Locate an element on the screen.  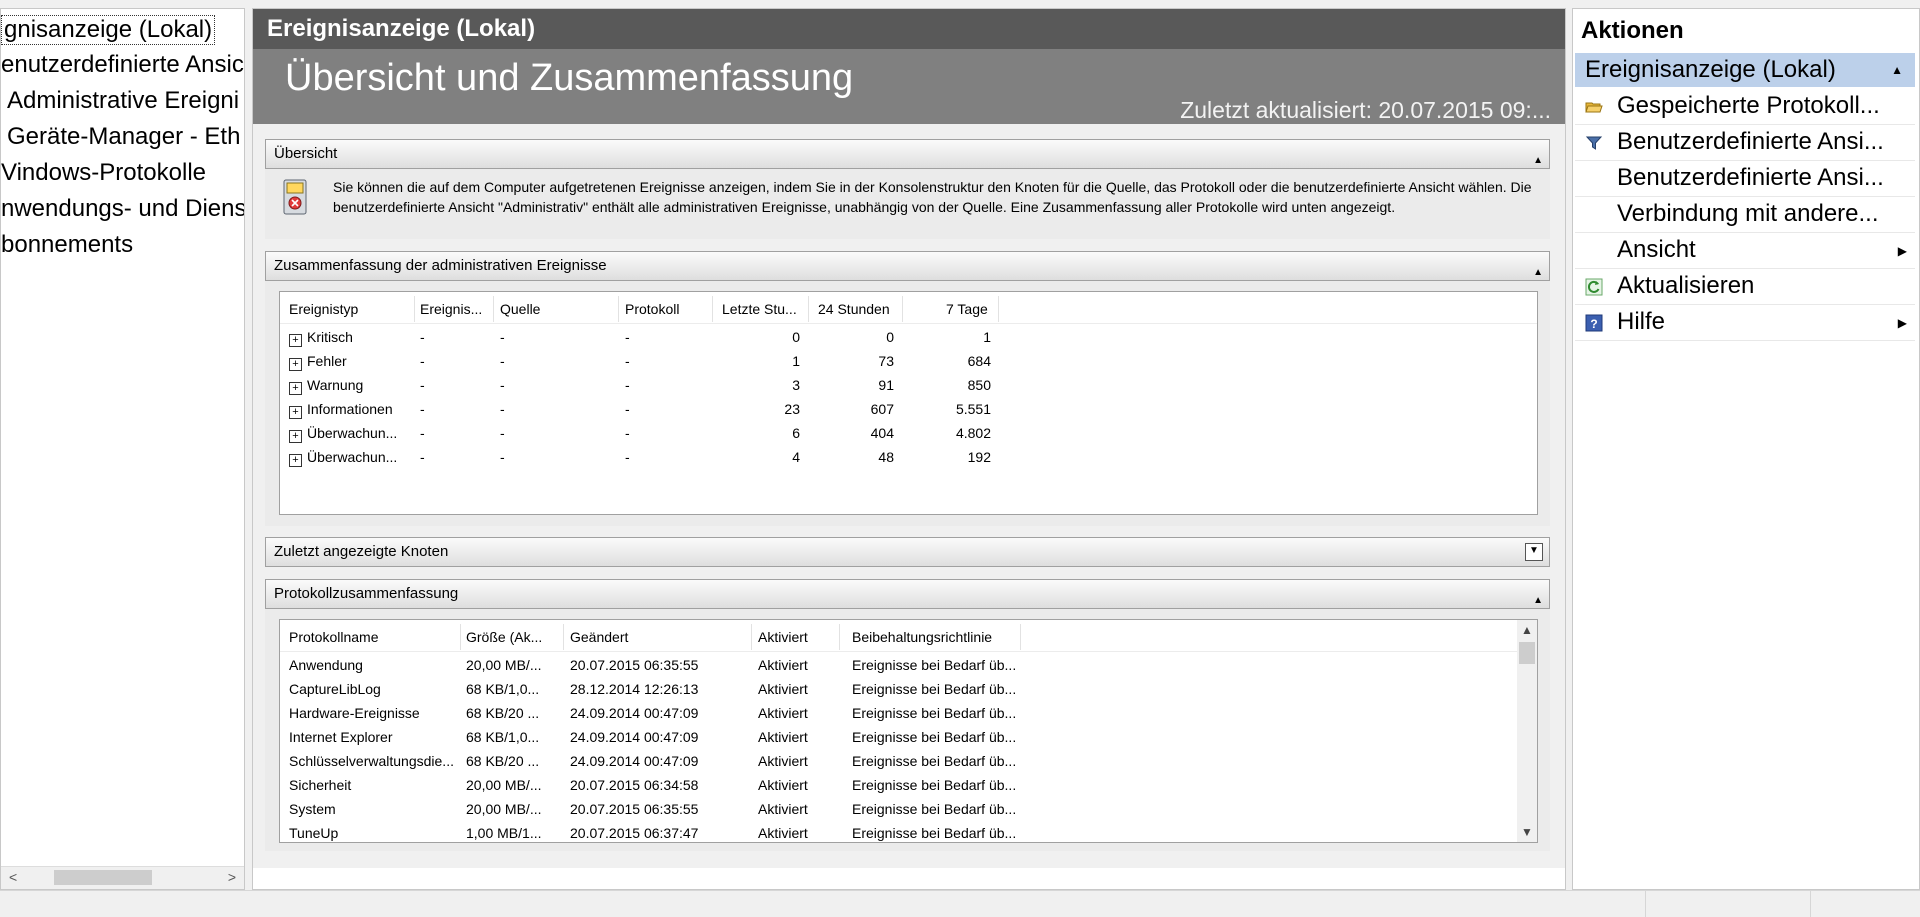
tree-item-windows-logs: Vindows-Protokolle is located at coordinates (103, 173).